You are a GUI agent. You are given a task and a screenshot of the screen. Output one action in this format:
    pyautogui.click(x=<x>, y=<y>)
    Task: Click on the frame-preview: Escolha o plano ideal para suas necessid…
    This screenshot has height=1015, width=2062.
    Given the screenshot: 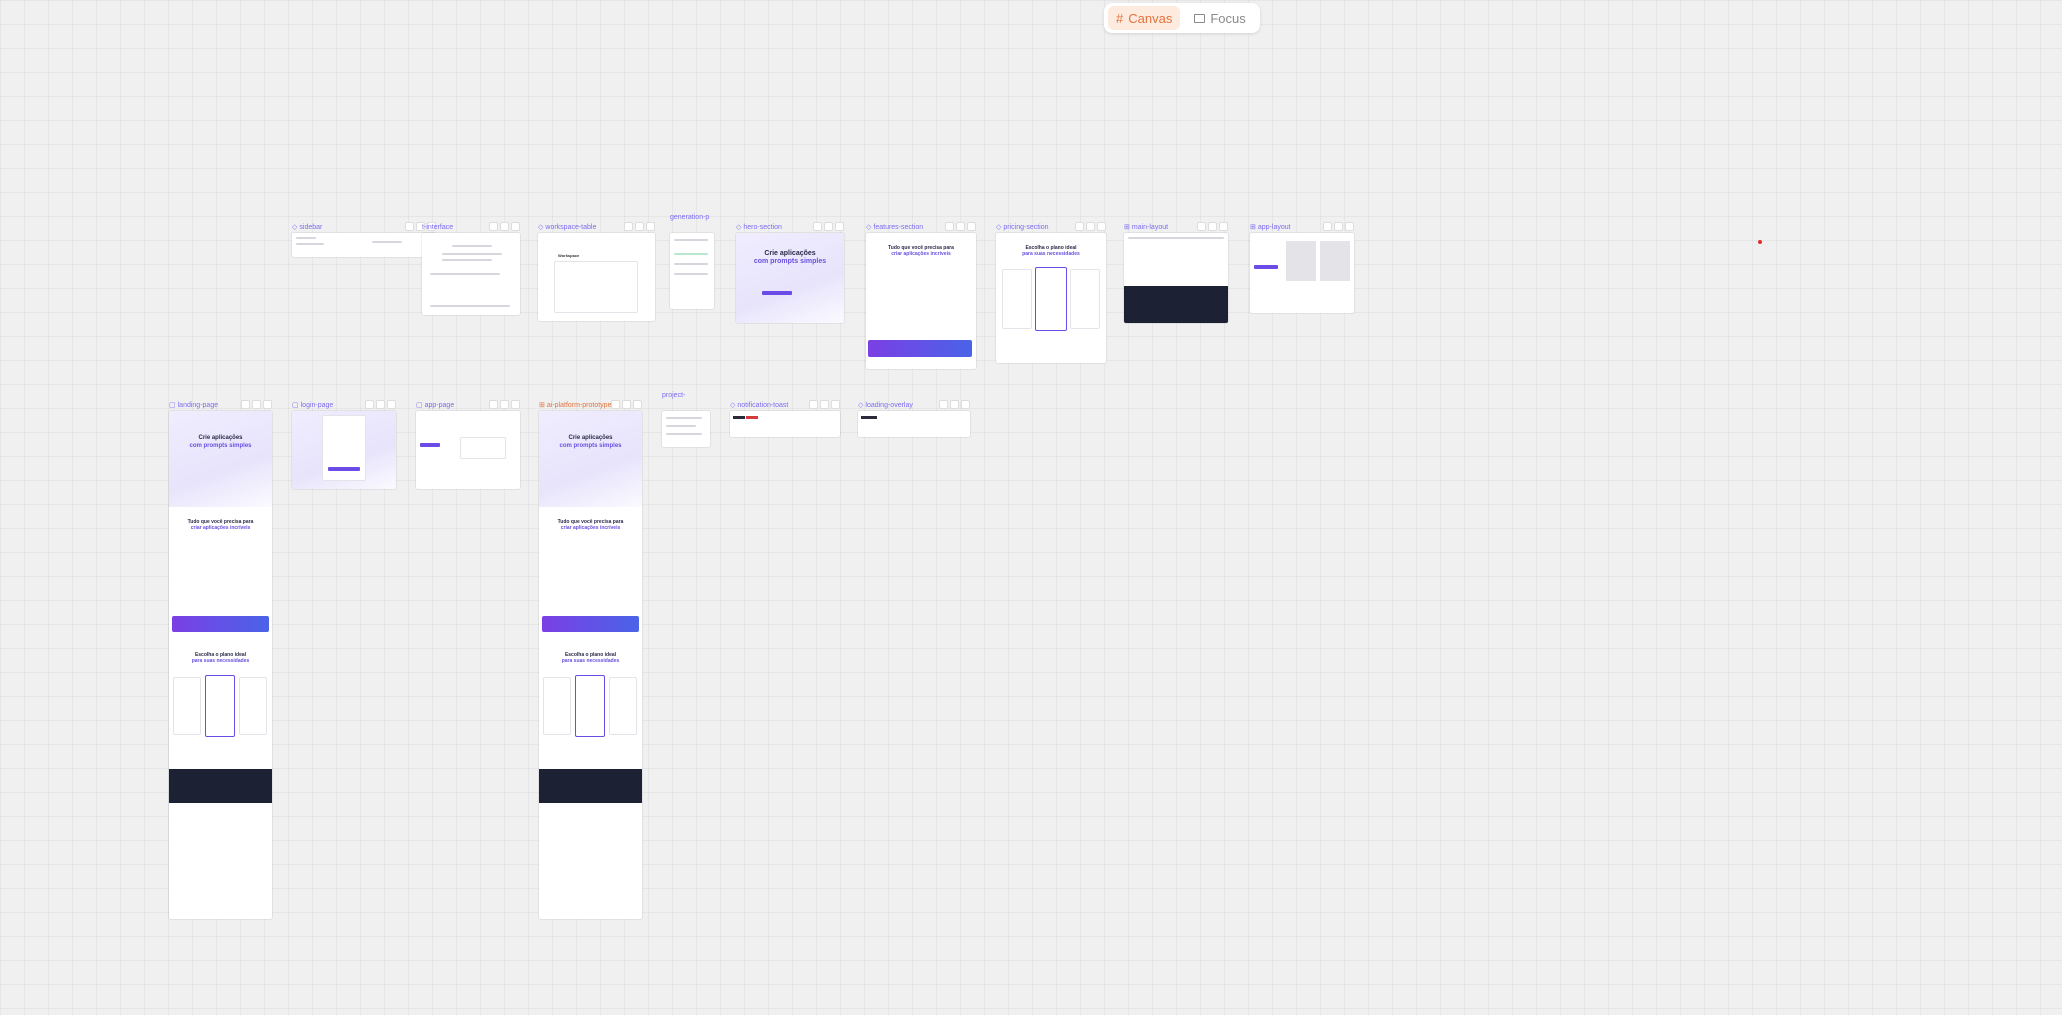 What is the action you would take?
    pyautogui.click(x=1051, y=298)
    